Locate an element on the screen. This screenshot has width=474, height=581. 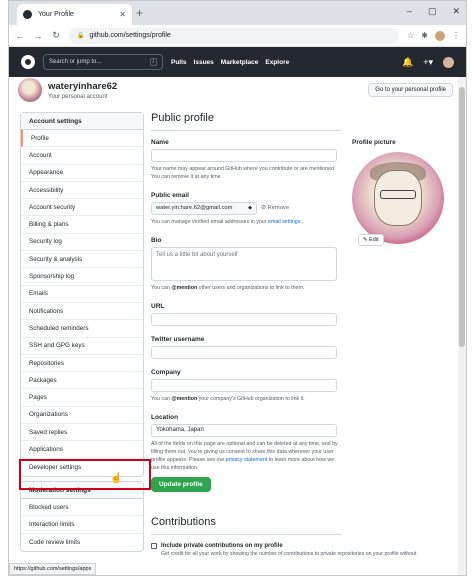
remove-label: Remove is located at coordinates (278, 208).